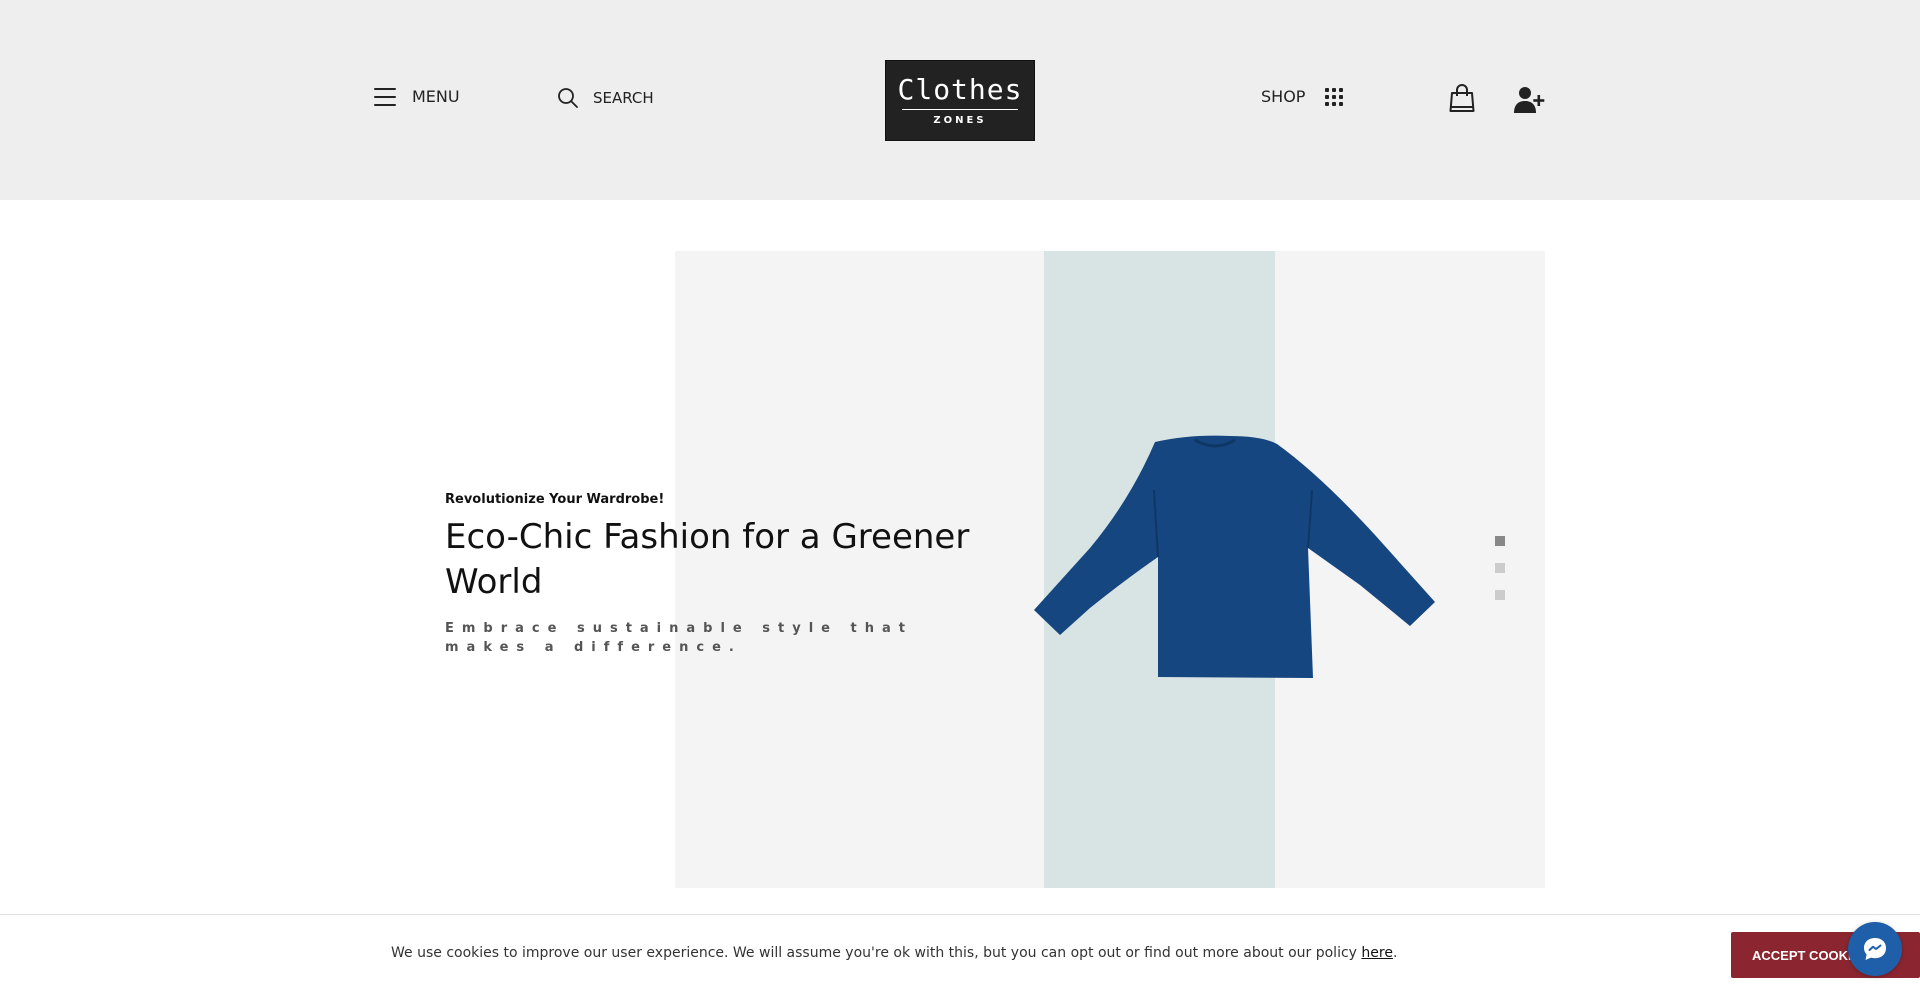 This screenshot has width=1920, height=993. I want to click on hamburger-icon, so click(385, 96).